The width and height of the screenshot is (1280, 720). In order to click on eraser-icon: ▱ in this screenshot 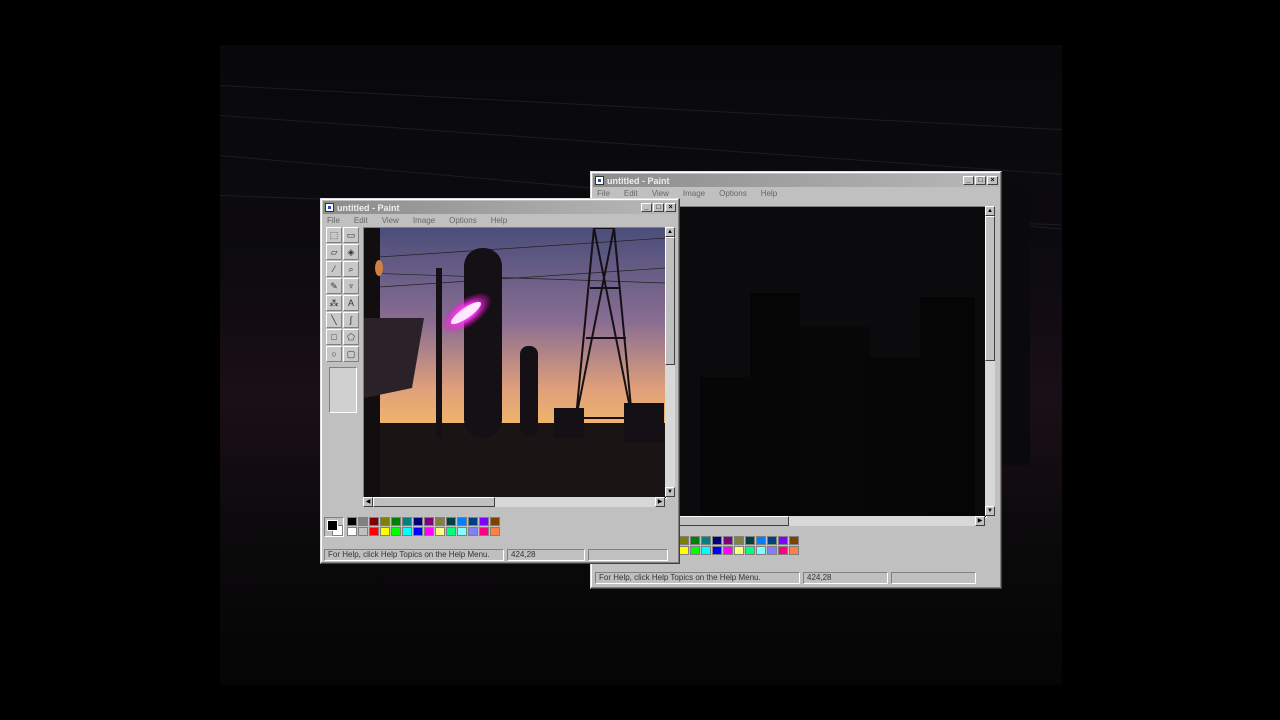, I will do `click(334, 252)`.